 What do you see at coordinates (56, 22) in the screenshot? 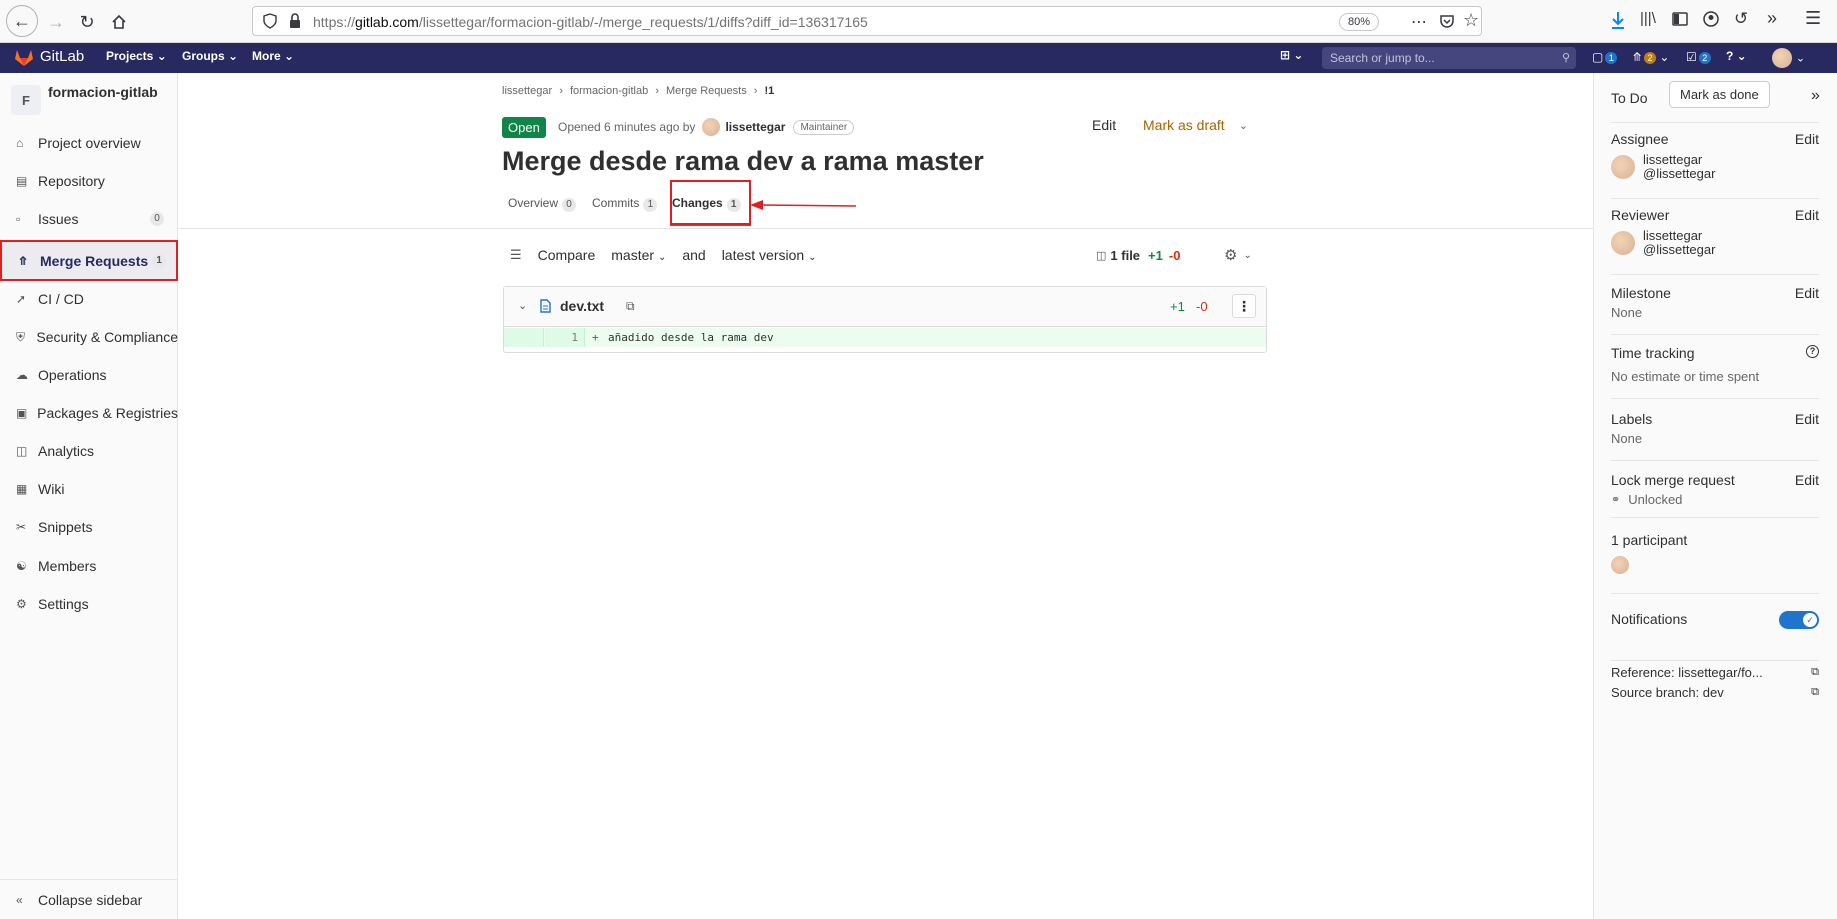
I see `forward-arrow-icon: →` at bounding box center [56, 22].